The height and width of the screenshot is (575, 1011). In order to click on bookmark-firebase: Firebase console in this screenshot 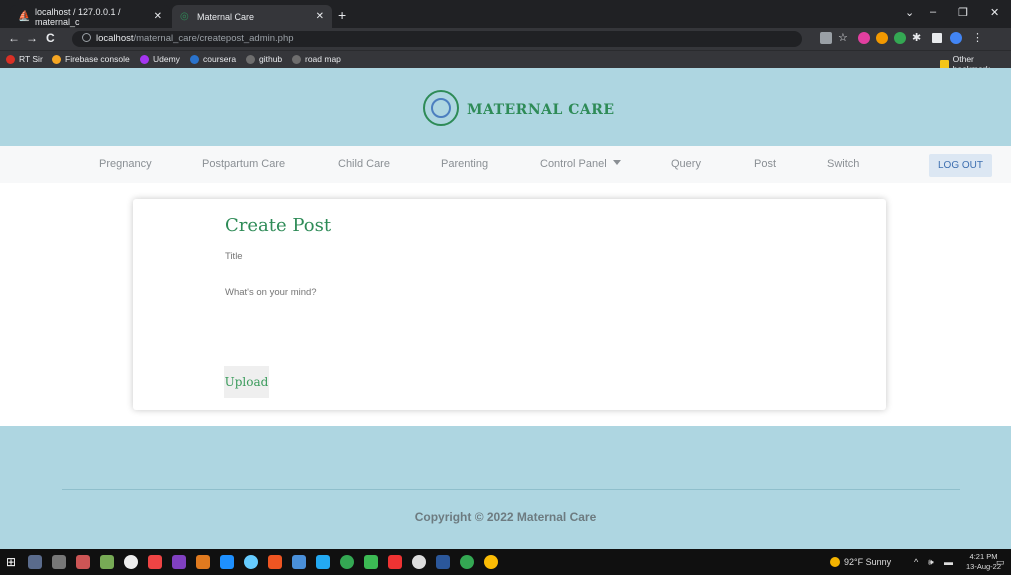, I will do `click(91, 59)`.